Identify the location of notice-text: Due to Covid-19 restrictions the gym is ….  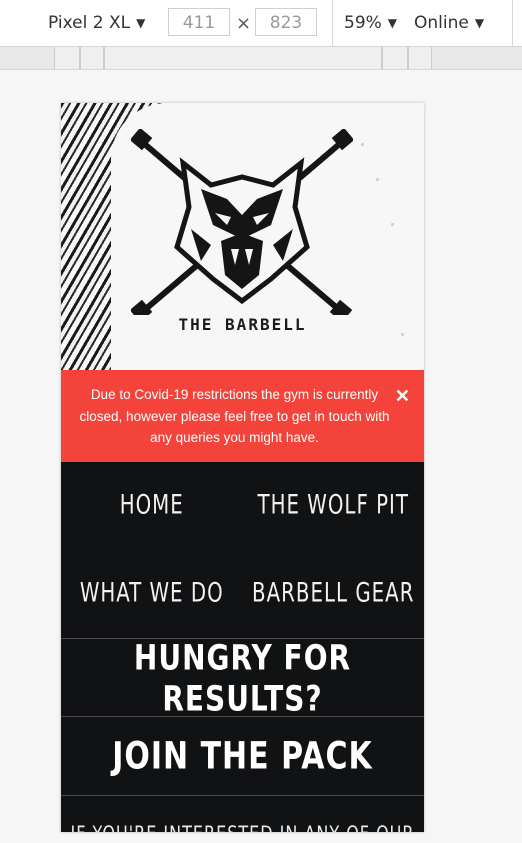
(234, 416).